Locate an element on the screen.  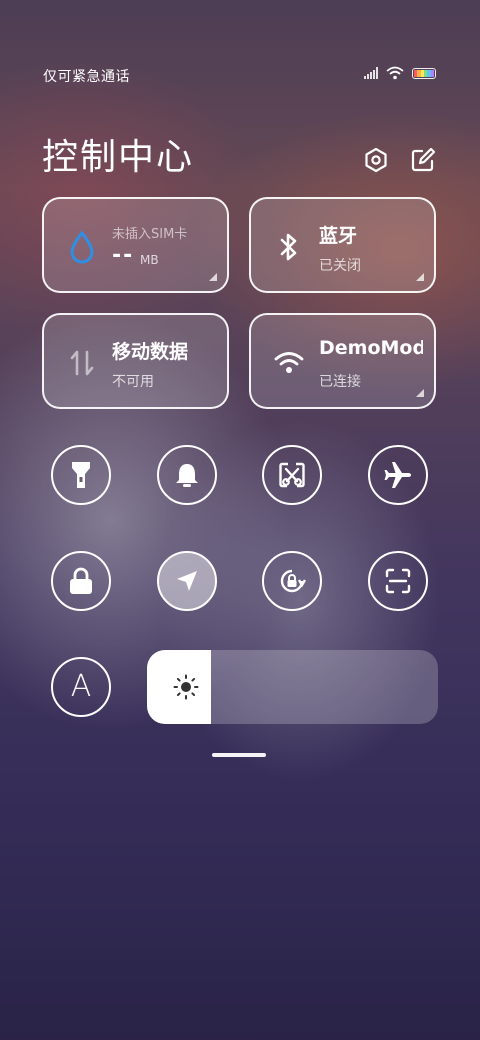
edit-icon is located at coordinates (423, 159).